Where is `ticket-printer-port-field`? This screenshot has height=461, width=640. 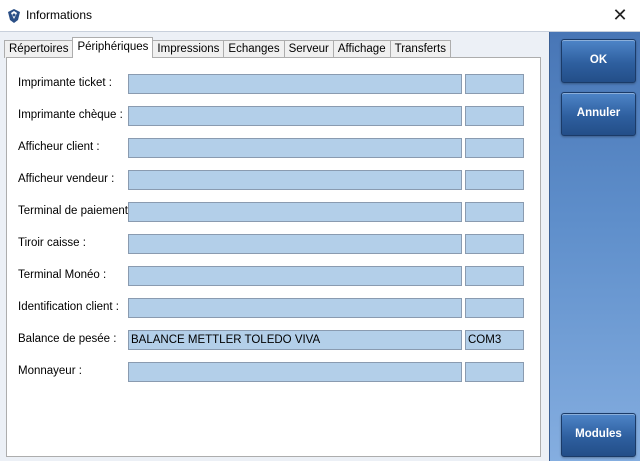 ticket-printer-port-field is located at coordinates (494, 84).